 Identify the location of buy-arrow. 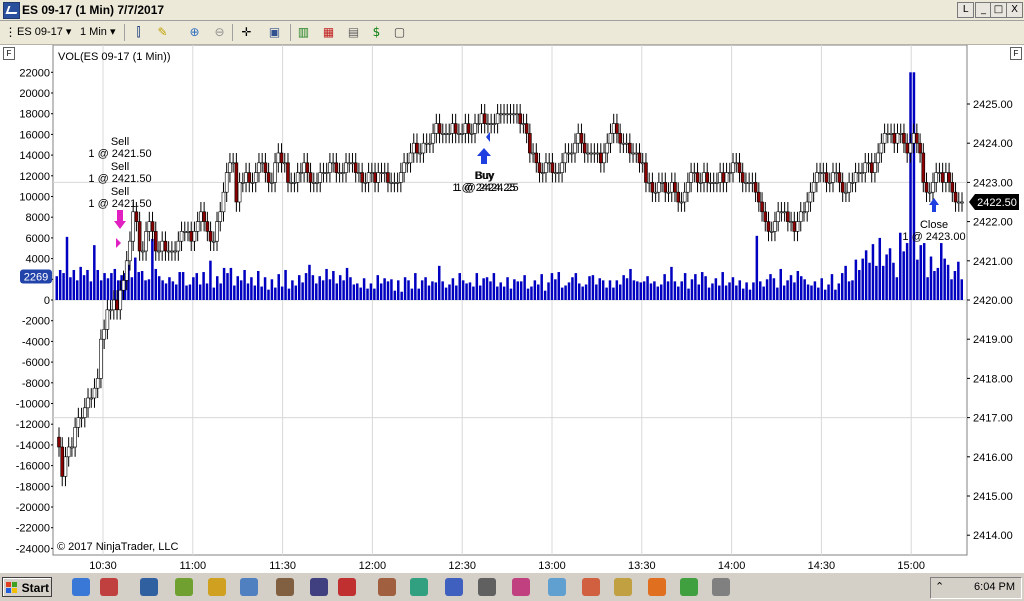
(484, 156).